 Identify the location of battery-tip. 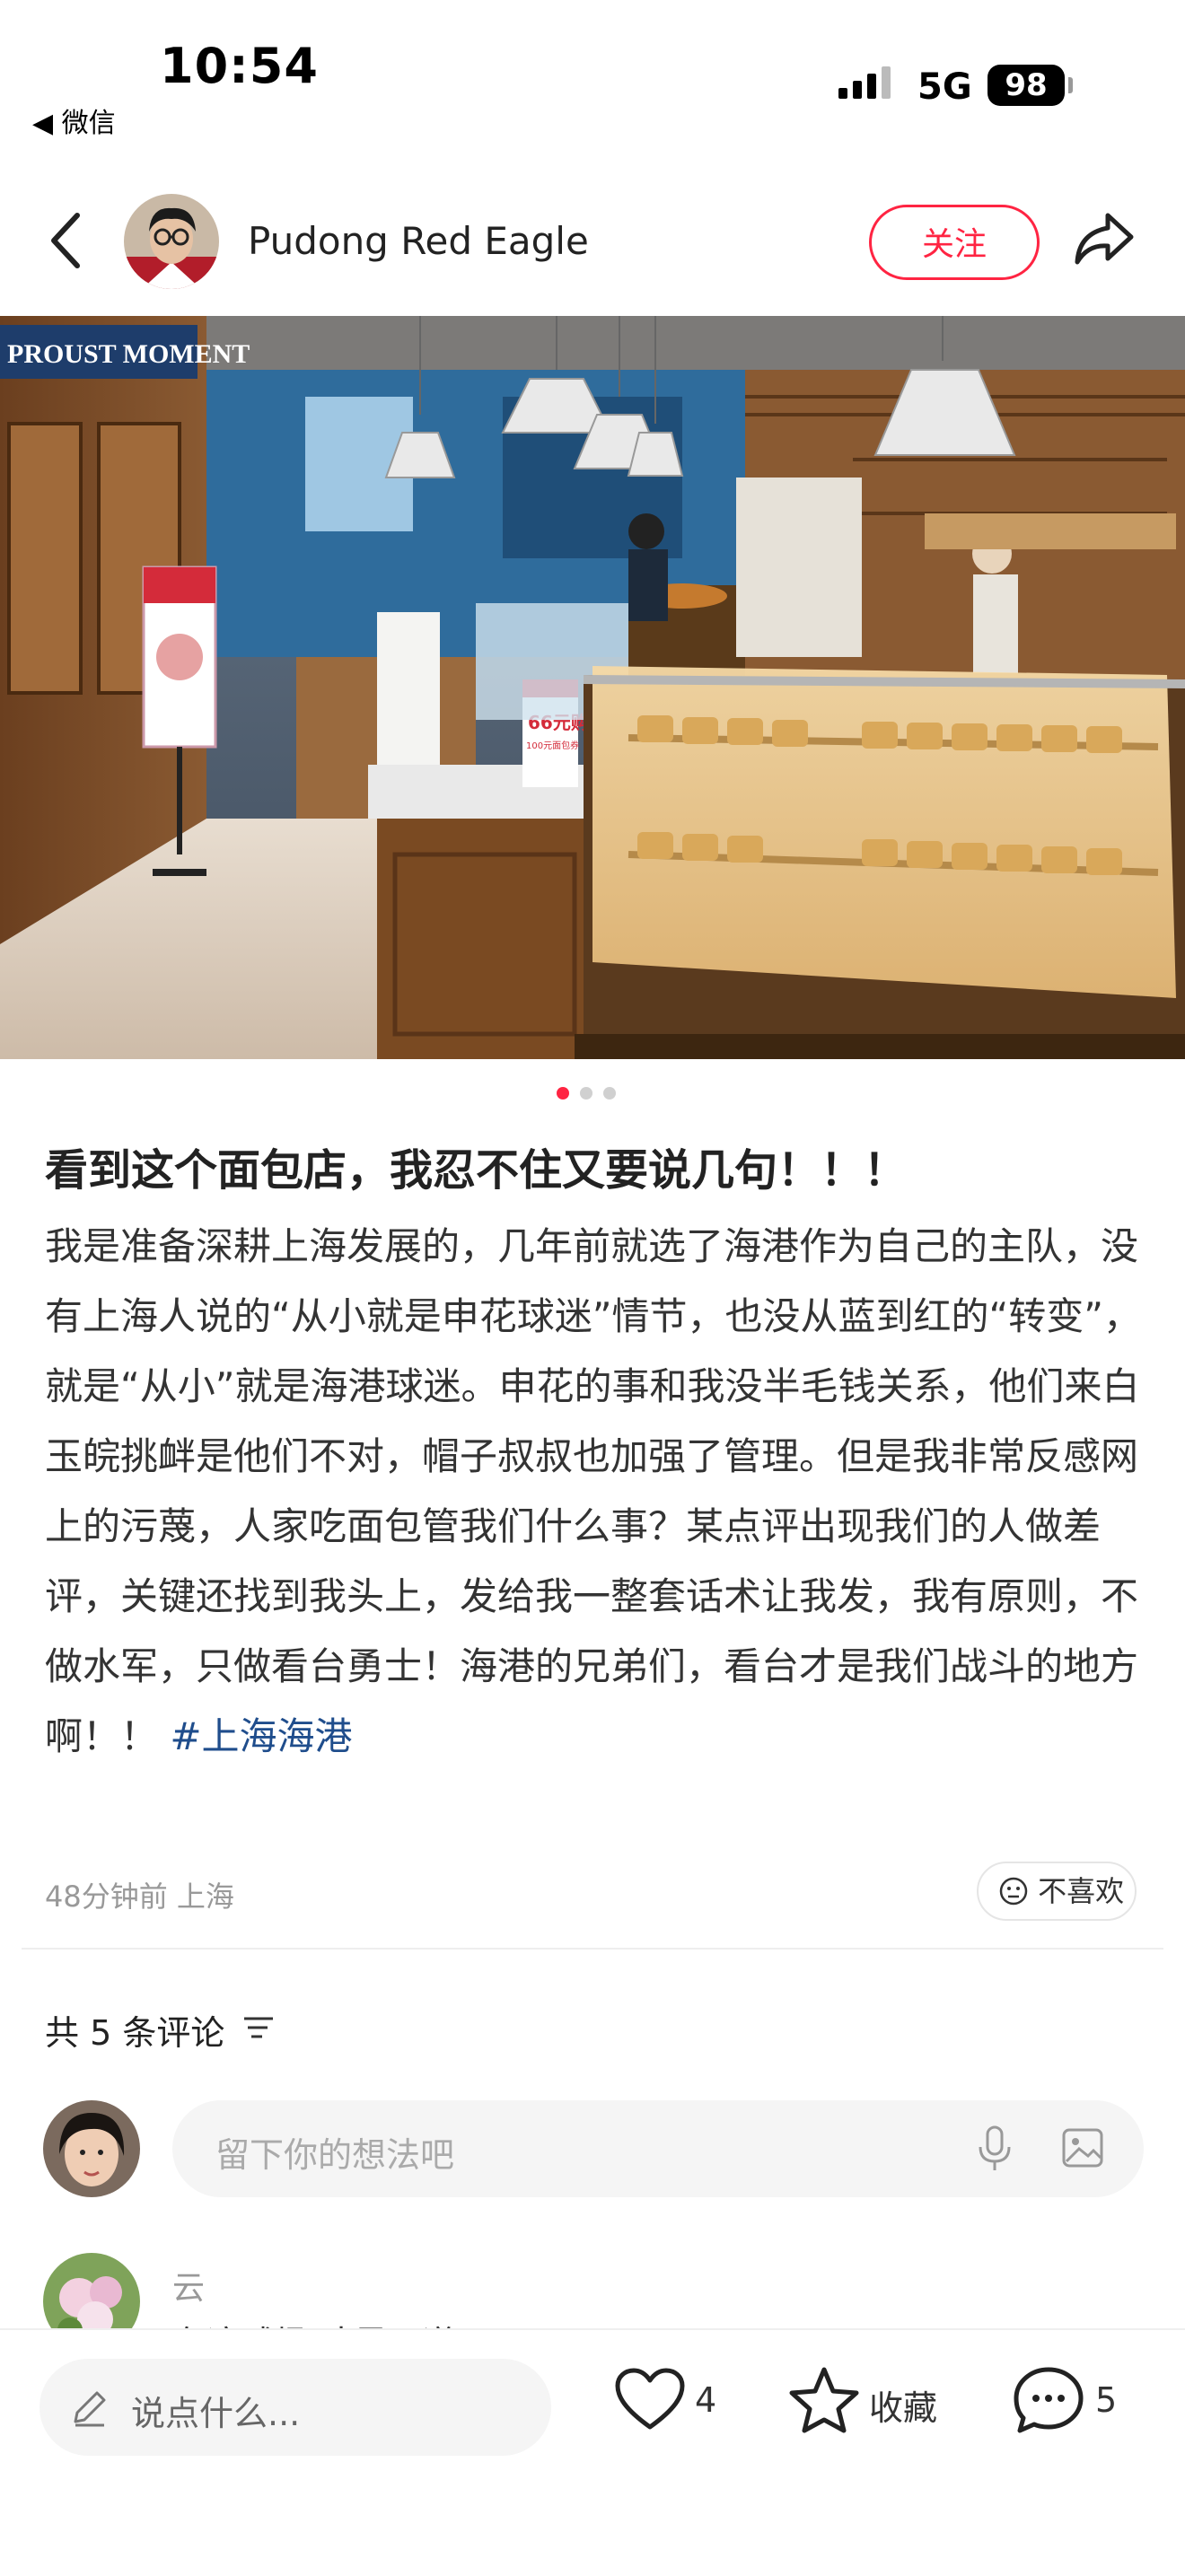
(1070, 85).